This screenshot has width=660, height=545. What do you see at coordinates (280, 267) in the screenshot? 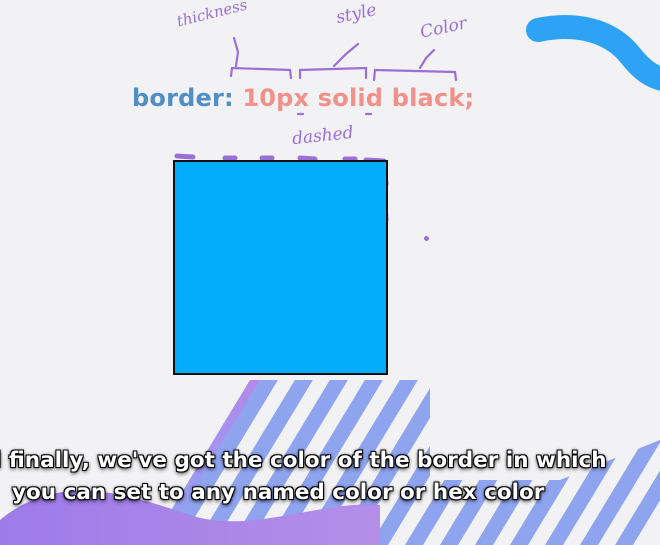
I see `bordered-blue-box` at bounding box center [280, 267].